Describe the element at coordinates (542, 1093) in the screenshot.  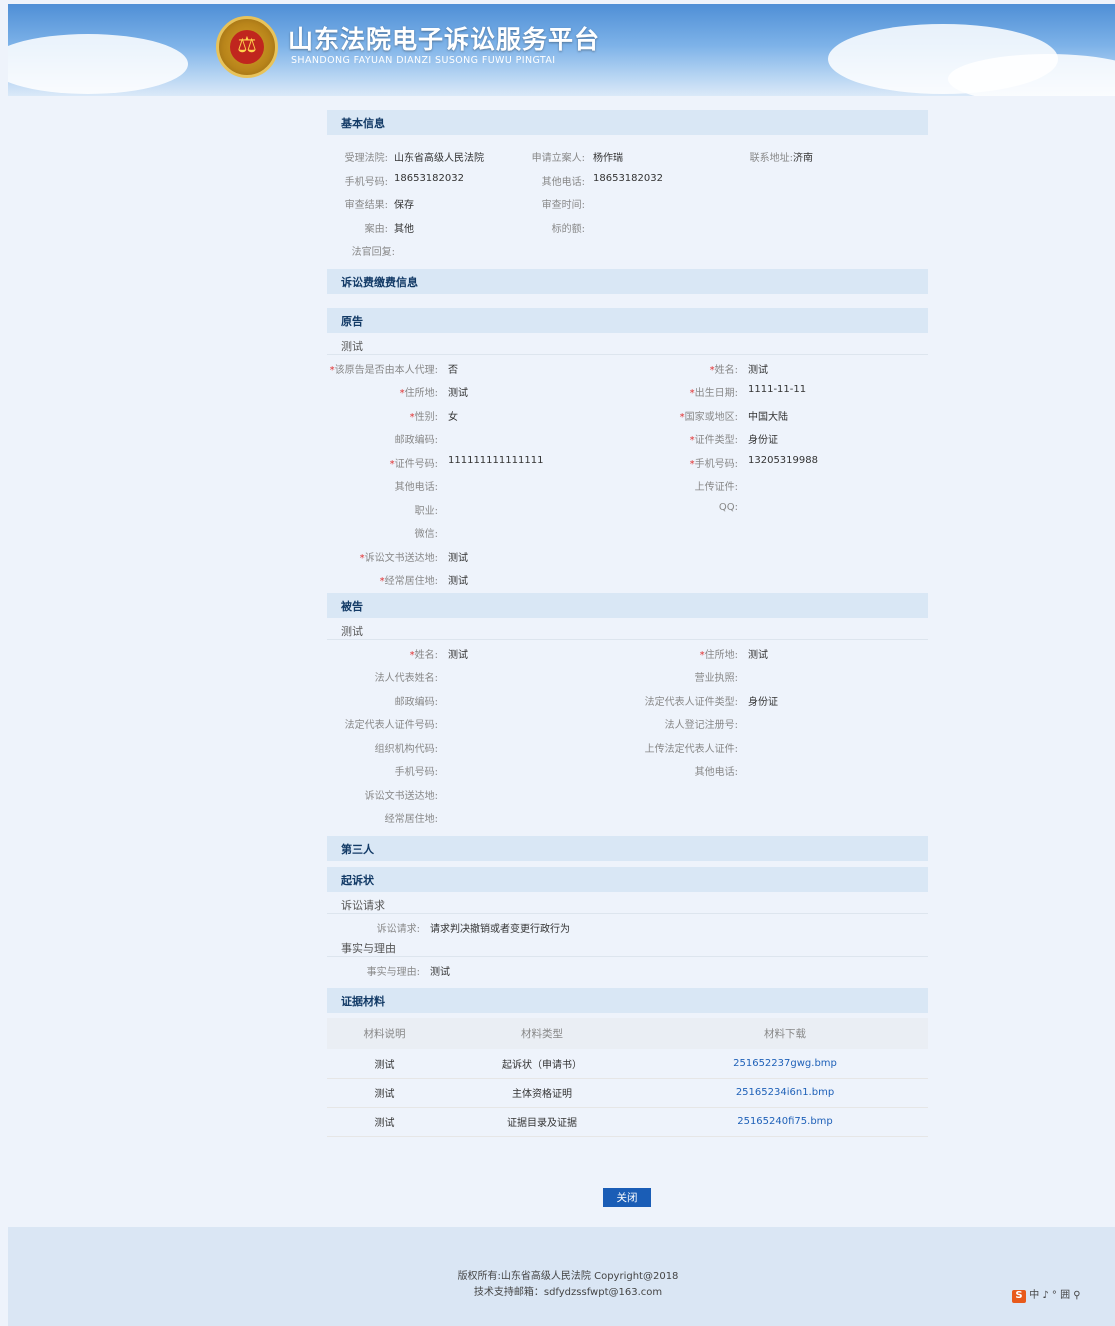
I see `evidence-type: 主体资格证明` at that location.